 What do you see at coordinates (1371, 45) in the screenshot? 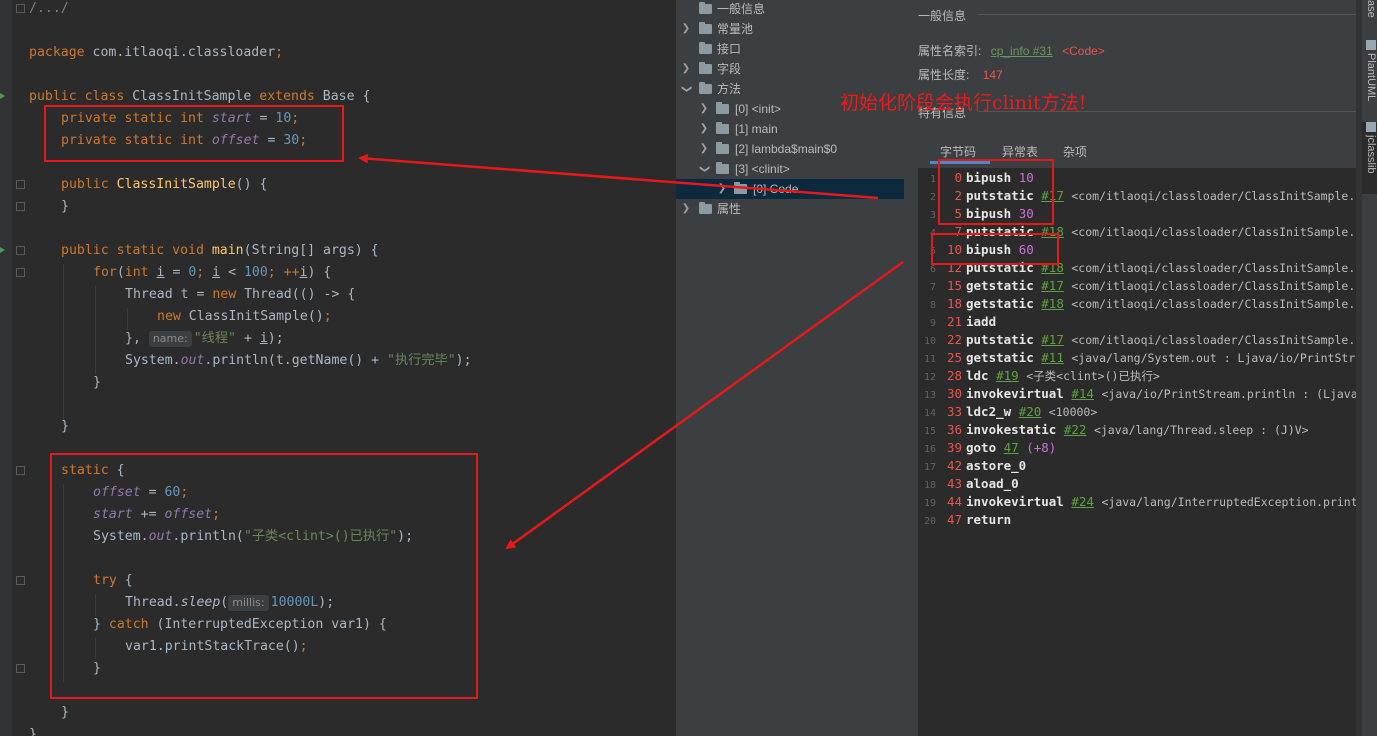
I see `plantuml-icon` at bounding box center [1371, 45].